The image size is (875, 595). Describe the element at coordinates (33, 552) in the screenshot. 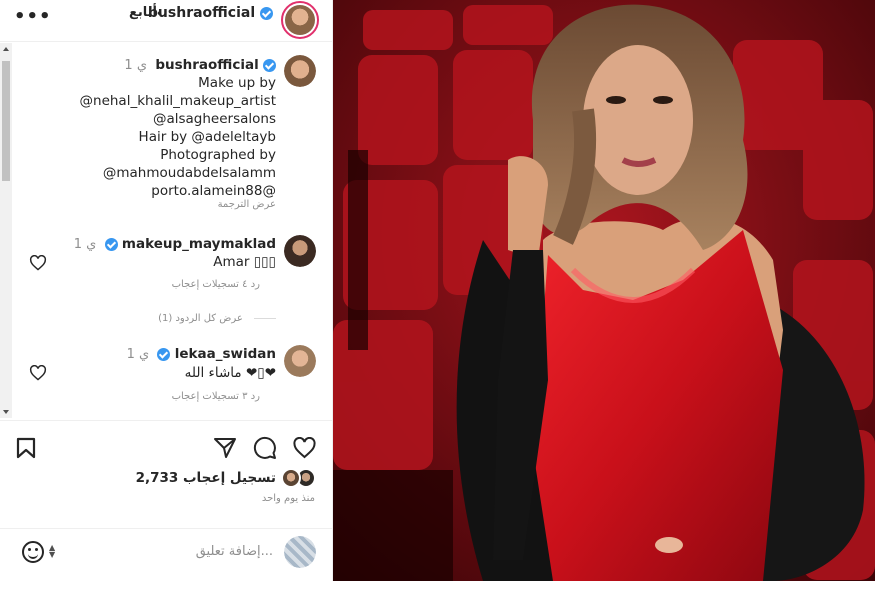

I see `emoji-icon` at that location.